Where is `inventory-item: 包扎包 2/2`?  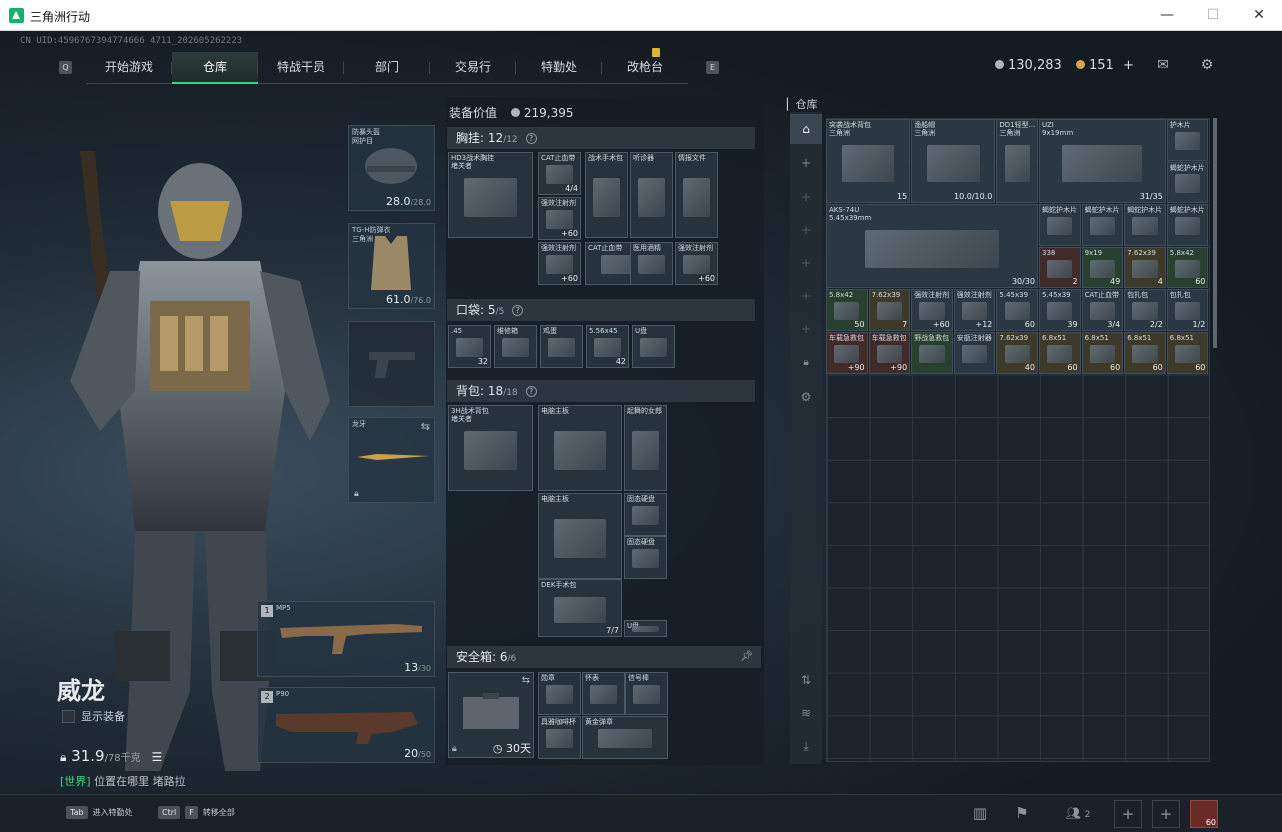 inventory-item: 包扎包 2/2 is located at coordinates (1145, 310).